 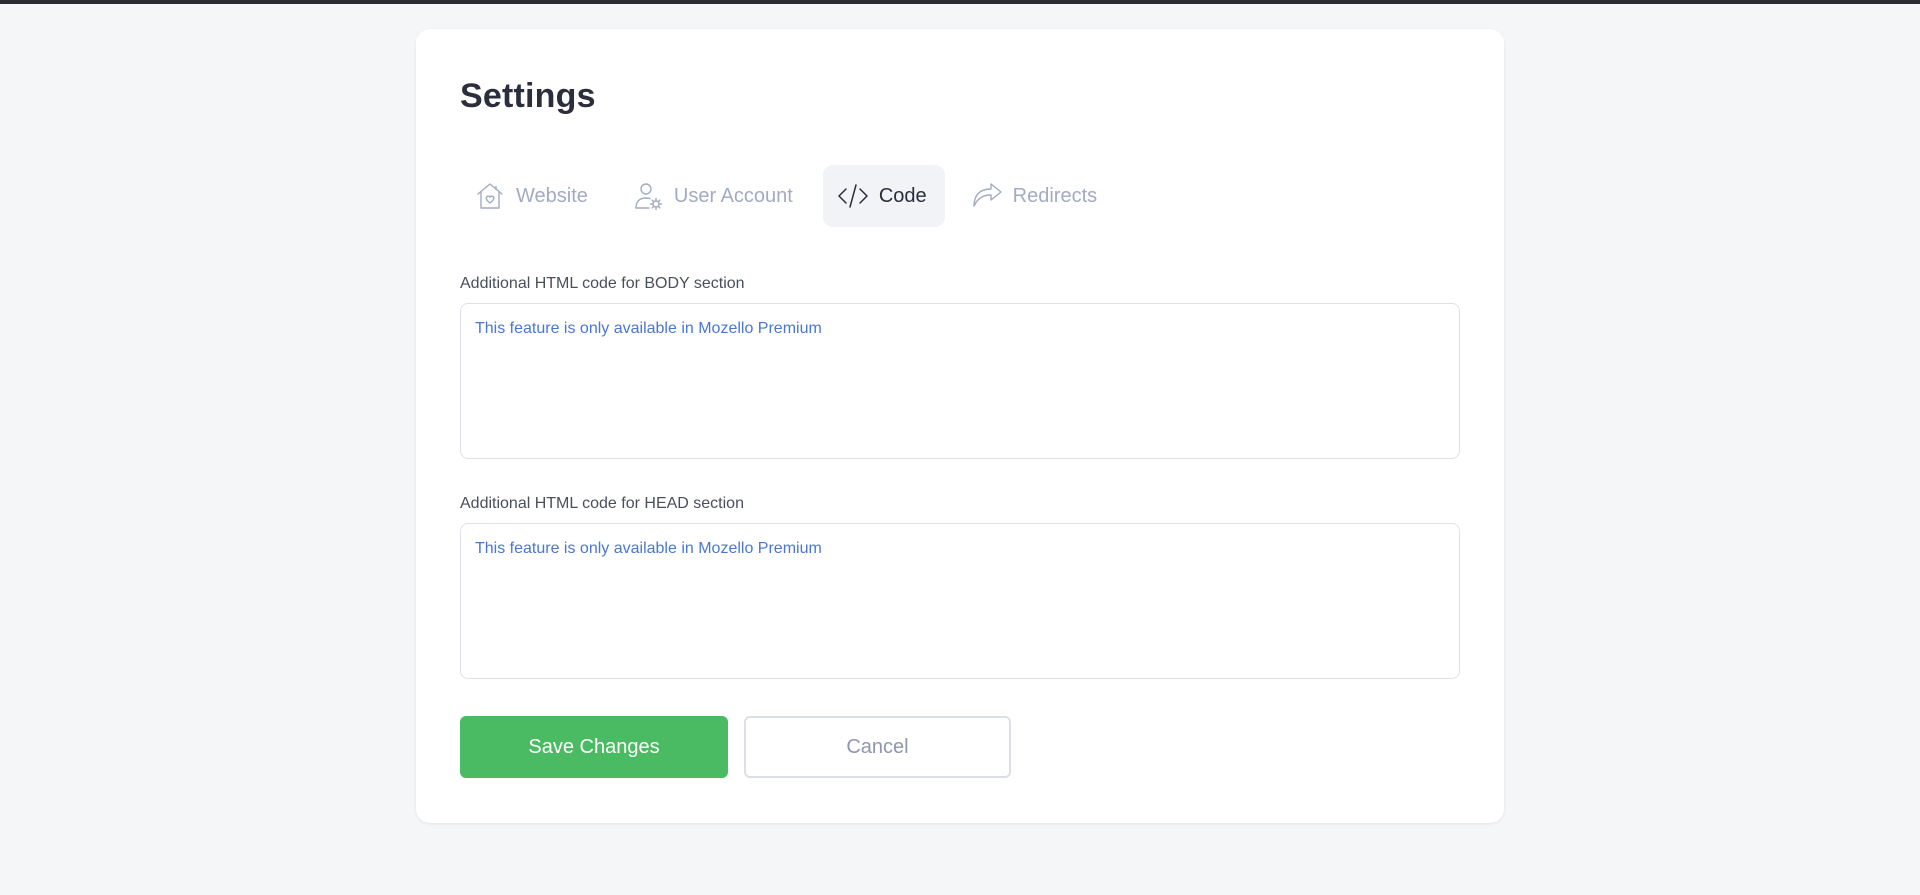 What do you see at coordinates (648, 196) in the screenshot?
I see `user-gear-icon` at bounding box center [648, 196].